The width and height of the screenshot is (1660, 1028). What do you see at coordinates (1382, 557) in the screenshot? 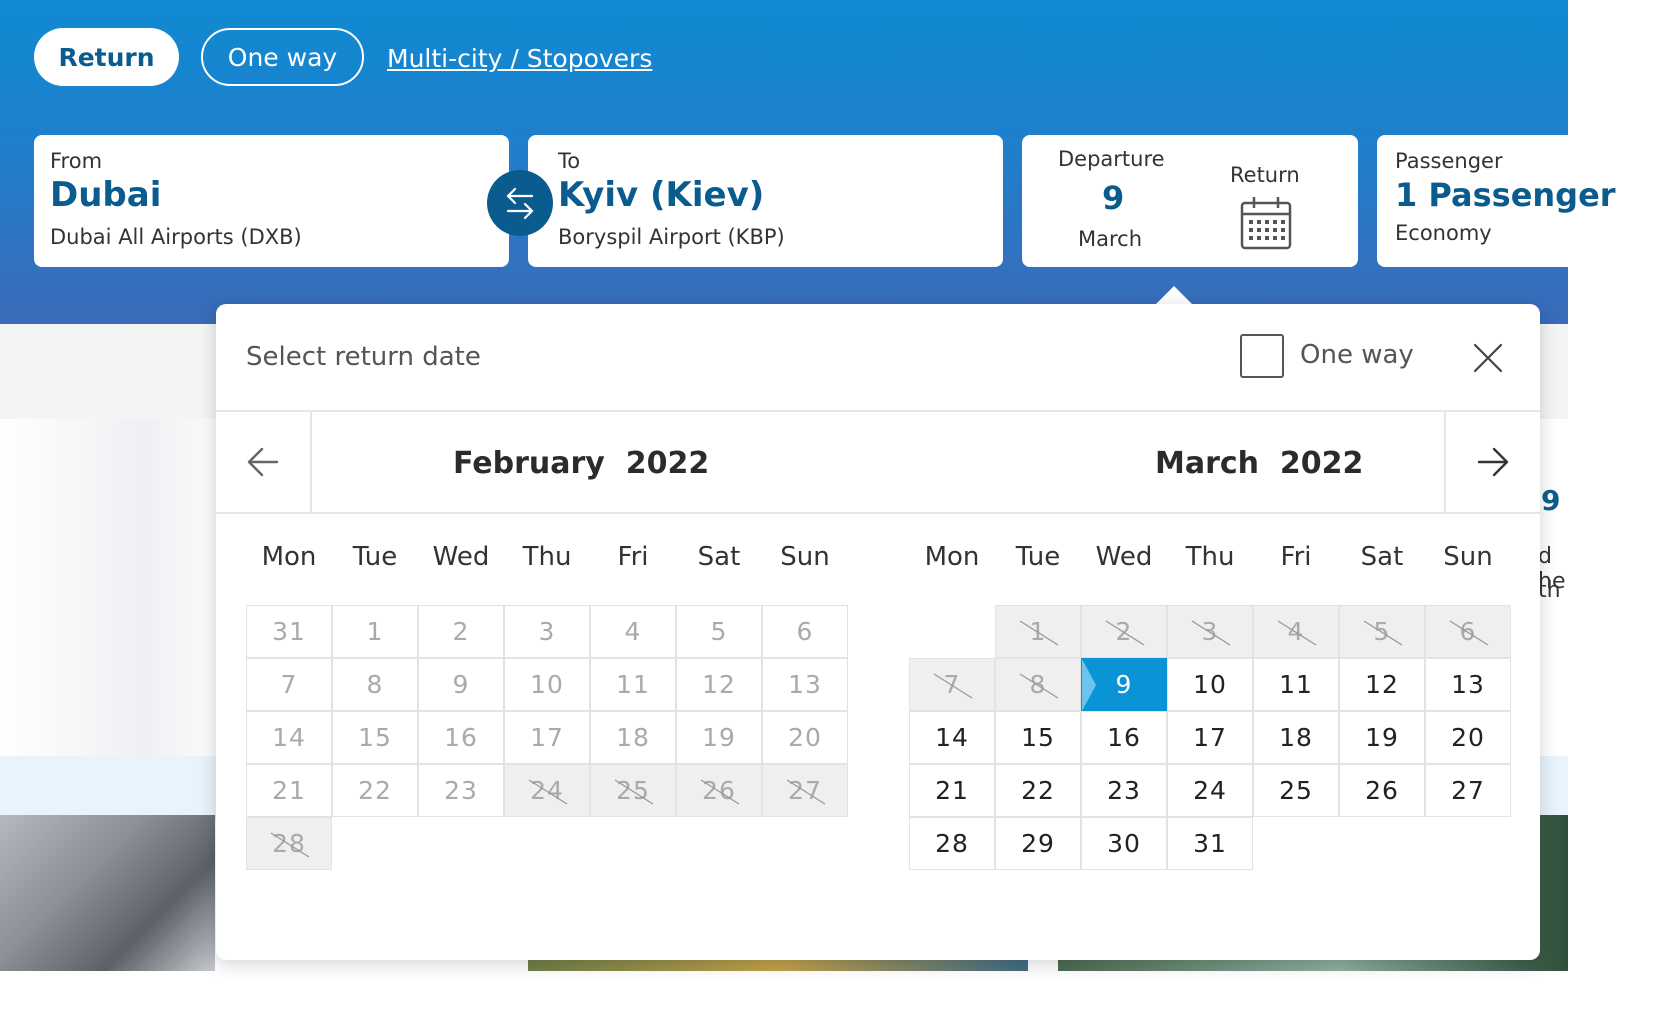
I see `weekday-header: Sat` at bounding box center [1382, 557].